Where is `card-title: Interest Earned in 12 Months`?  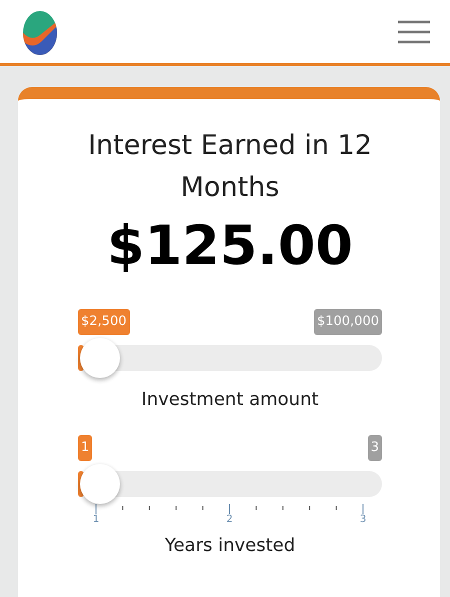 card-title: Interest Earned in 12 Months is located at coordinates (230, 167).